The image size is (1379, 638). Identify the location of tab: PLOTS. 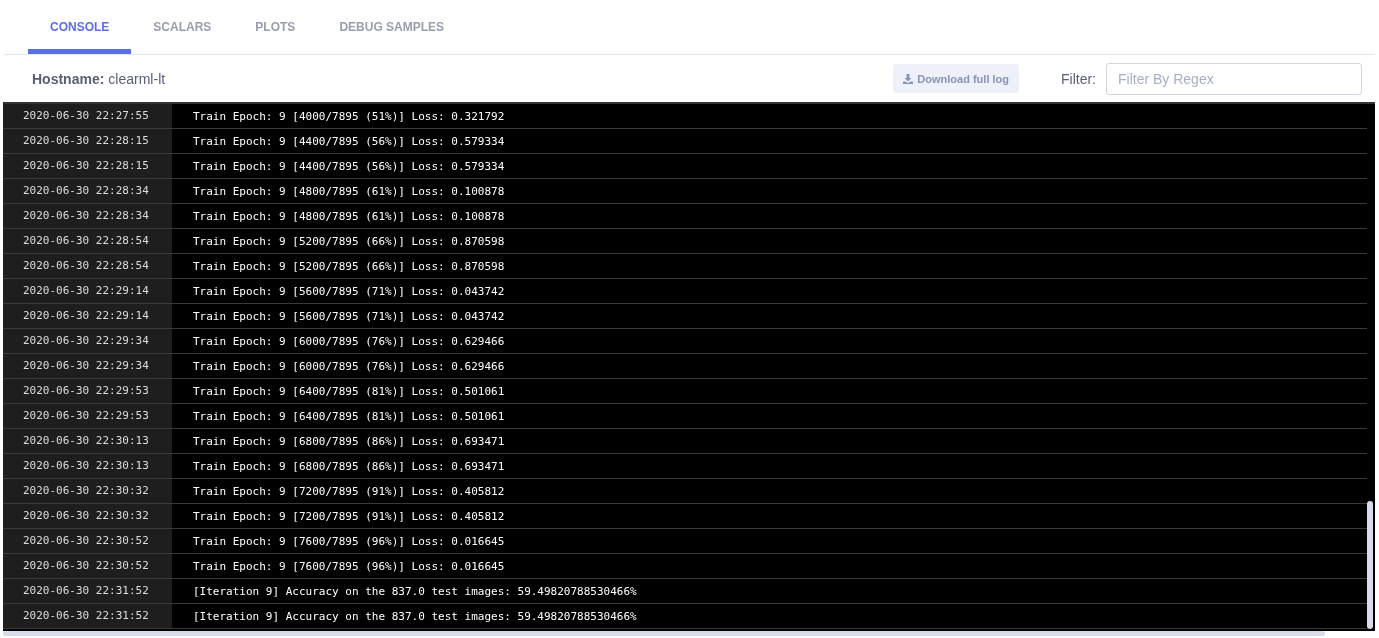
(275, 27).